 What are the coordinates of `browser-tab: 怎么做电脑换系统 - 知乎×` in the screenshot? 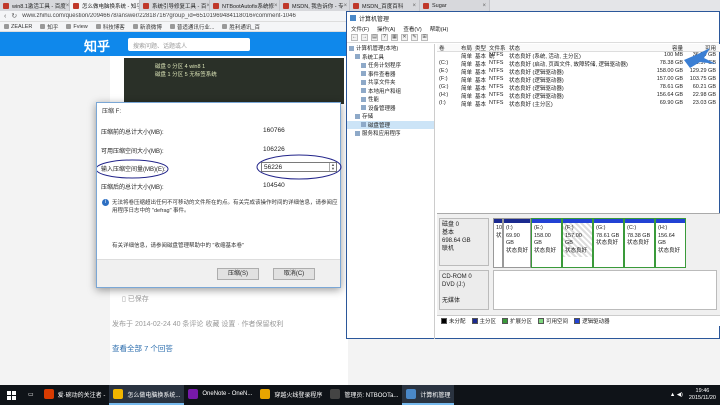 It's located at (105, 5).